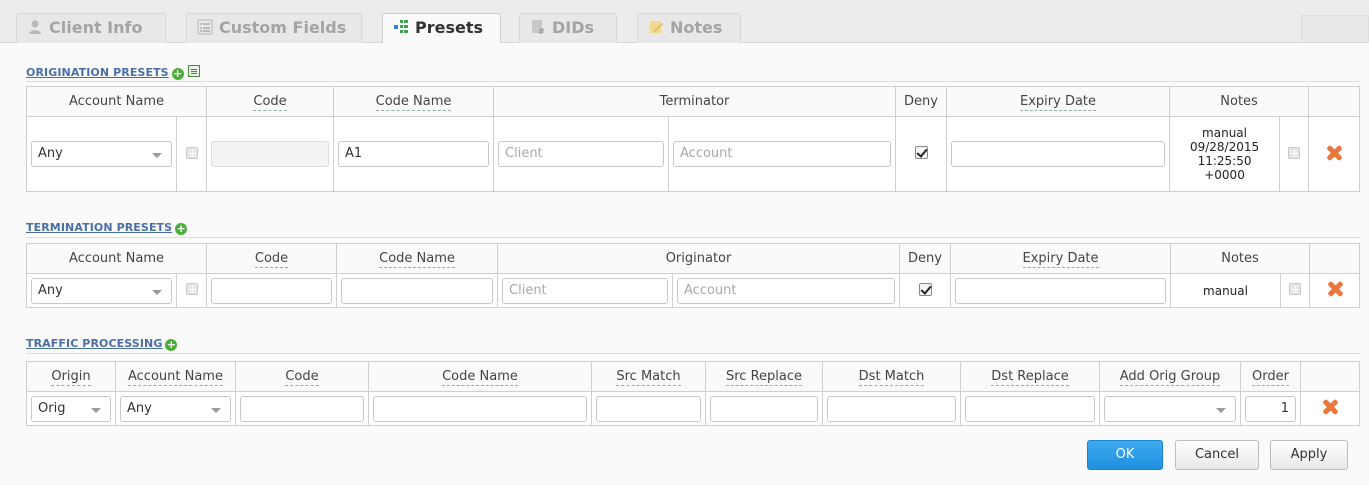 The image size is (1369, 485). What do you see at coordinates (921, 101) in the screenshot?
I see `header-deny: Deny` at bounding box center [921, 101].